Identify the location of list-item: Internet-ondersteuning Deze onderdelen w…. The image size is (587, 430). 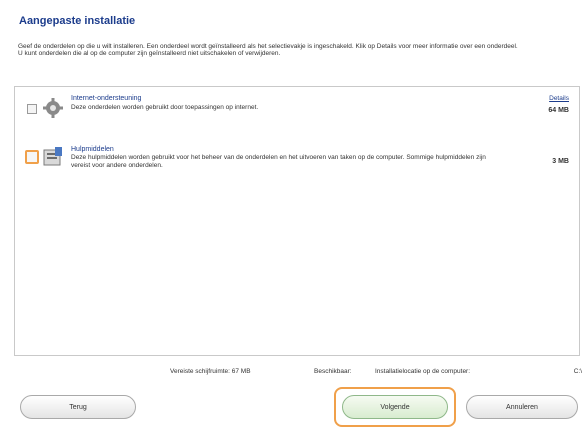
(297, 109).